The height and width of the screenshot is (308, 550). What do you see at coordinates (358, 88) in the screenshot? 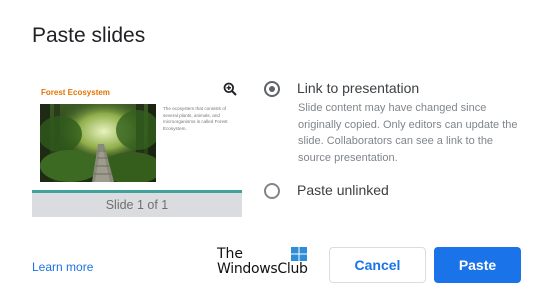
I see `link-option-label: Link to presentation` at bounding box center [358, 88].